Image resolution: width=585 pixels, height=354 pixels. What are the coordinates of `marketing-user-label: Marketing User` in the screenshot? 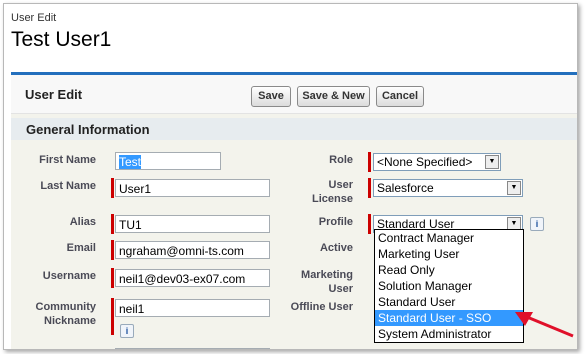 It's located at (312, 282).